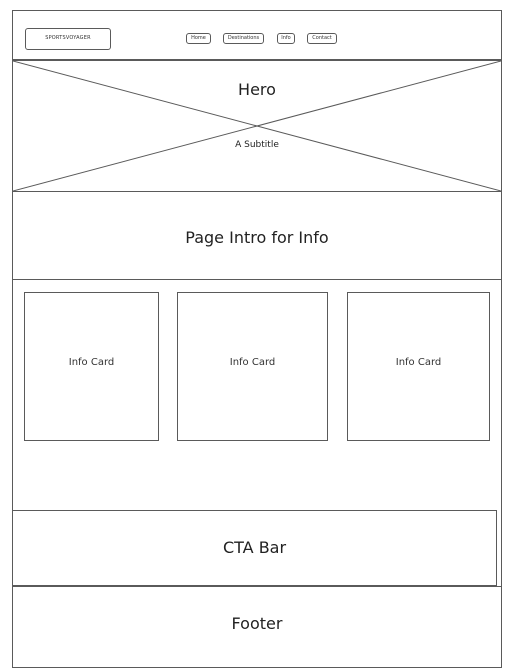 The image size is (509, 672). Describe the element at coordinates (286, 38) in the screenshot. I see `nav-link-info: Info` at that location.